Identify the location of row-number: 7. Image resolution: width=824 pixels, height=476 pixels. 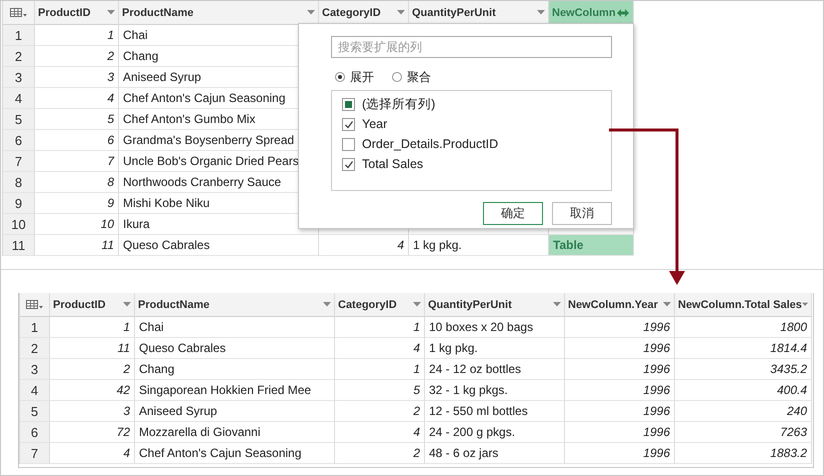
(35, 453).